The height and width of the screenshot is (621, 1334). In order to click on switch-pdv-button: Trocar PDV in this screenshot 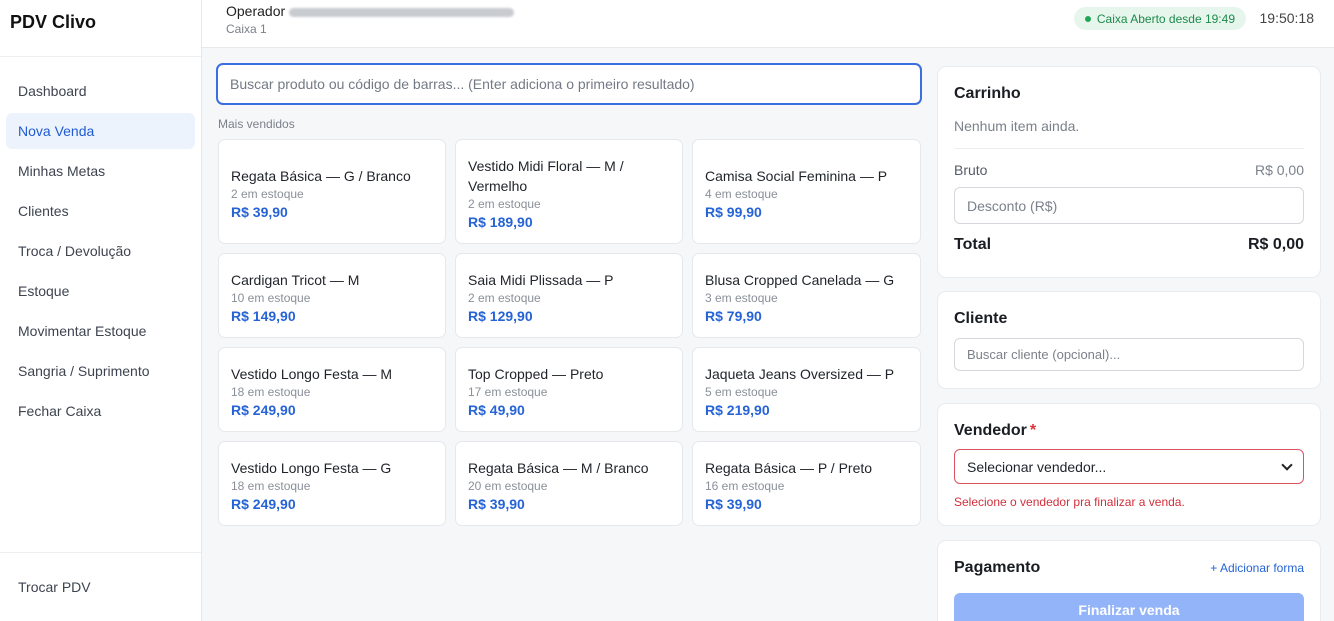, I will do `click(100, 586)`.